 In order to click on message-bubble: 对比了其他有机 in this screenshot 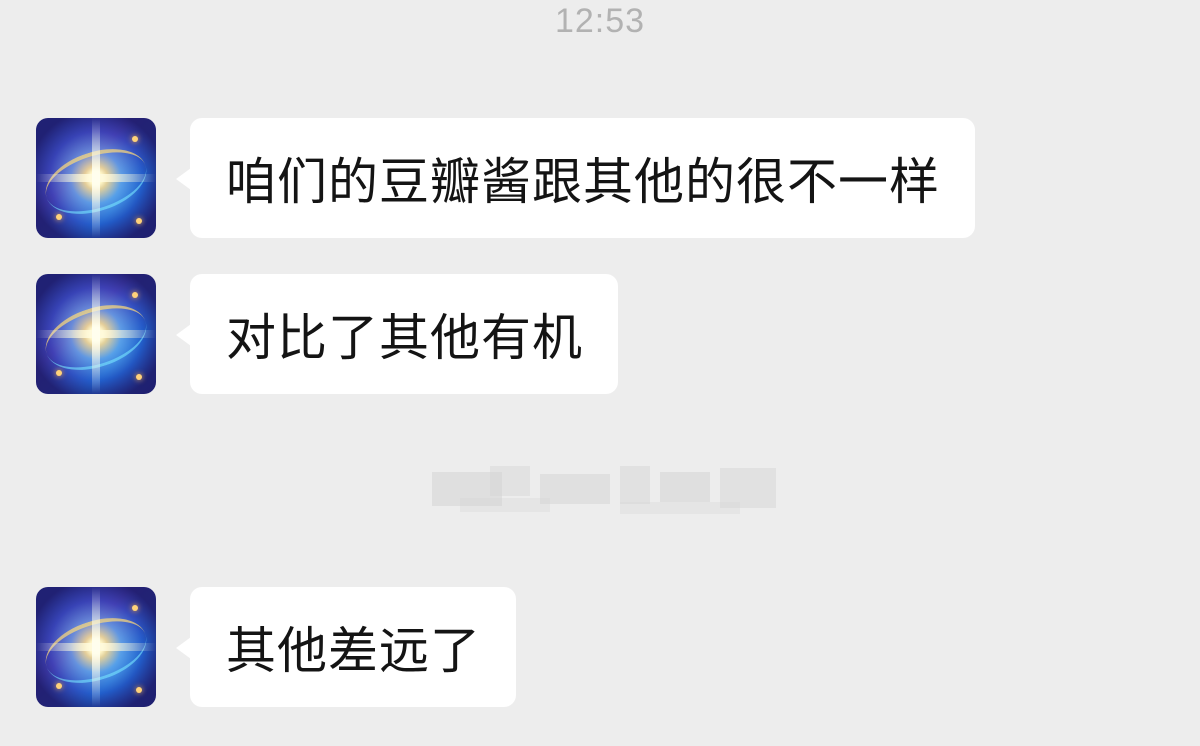, I will do `click(397, 334)`.